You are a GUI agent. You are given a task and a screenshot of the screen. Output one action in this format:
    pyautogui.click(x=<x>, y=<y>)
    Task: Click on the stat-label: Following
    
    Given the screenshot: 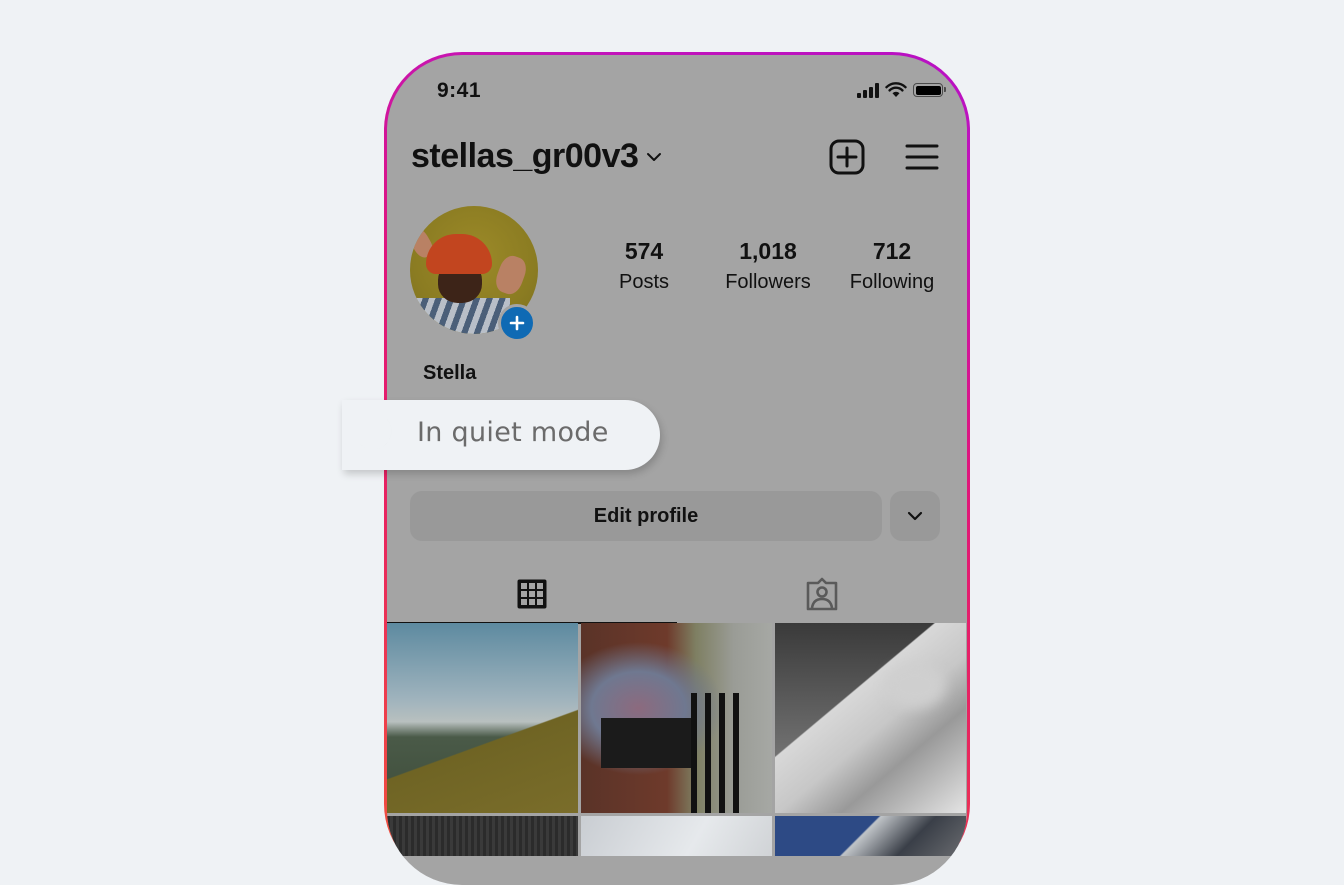 What is the action you would take?
    pyautogui.click(x=892, y=282)
    